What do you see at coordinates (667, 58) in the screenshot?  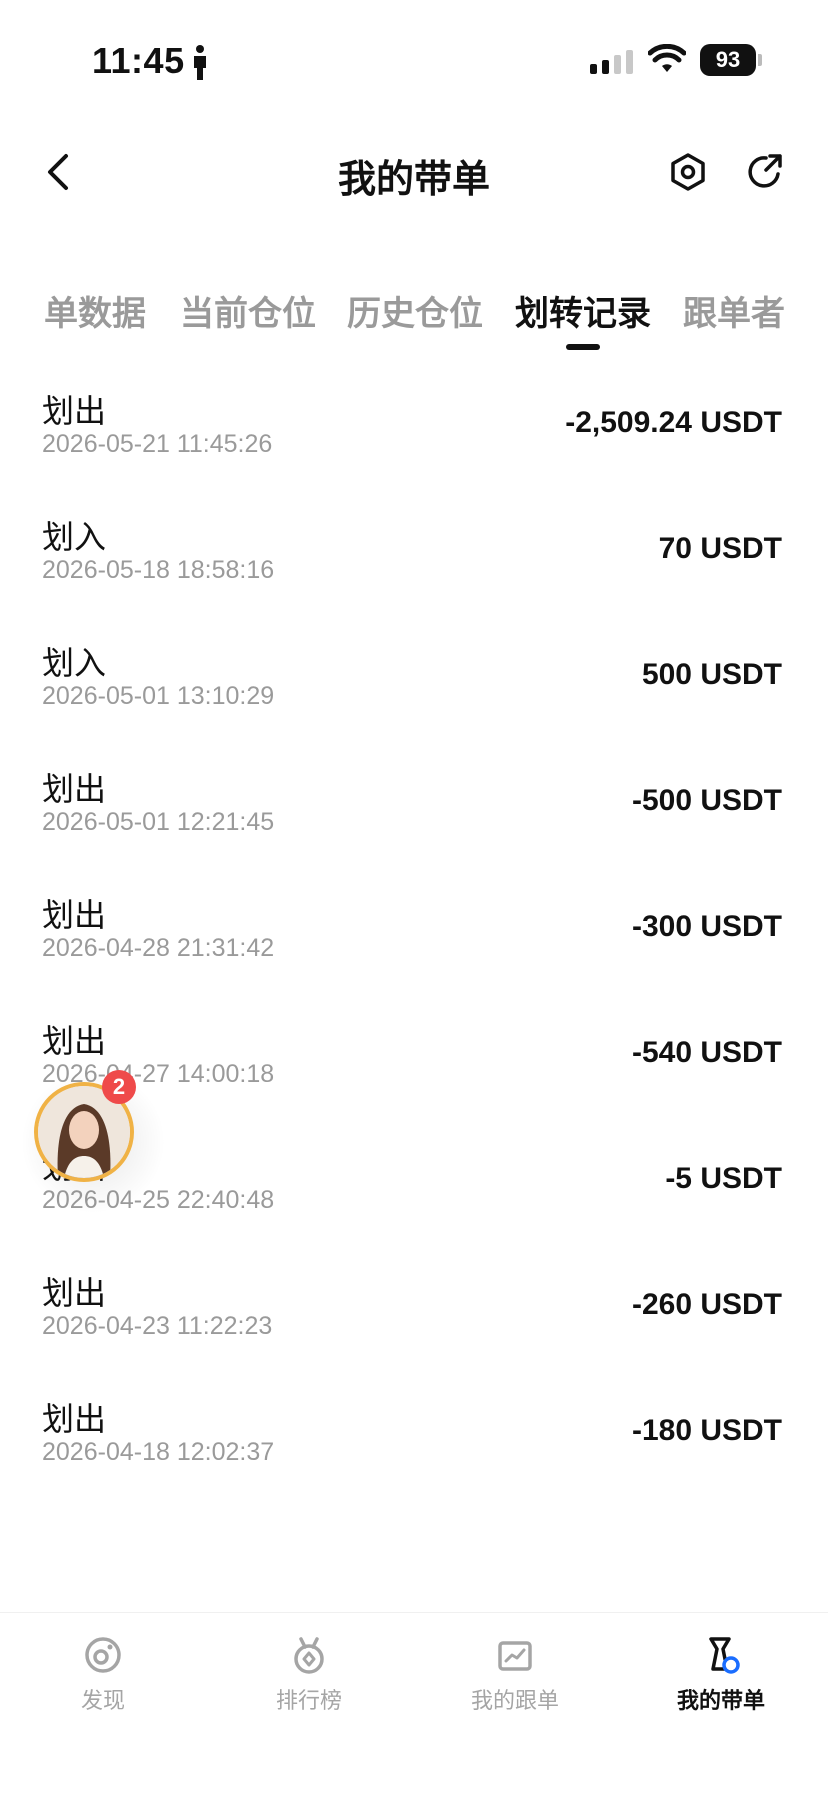 I see `wifi-icon` at bounding box center [667, 58].